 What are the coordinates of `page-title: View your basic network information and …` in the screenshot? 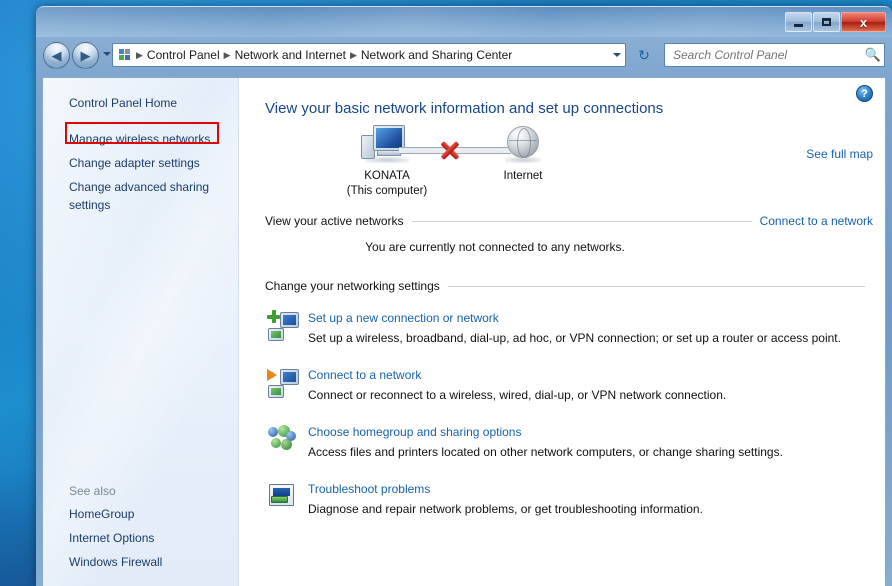 It's located at (464, 108).